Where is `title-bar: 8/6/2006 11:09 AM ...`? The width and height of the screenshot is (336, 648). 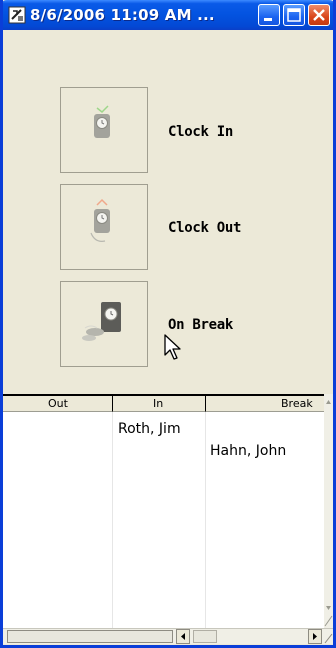
title-bar: 8/6/2006 11:09 AM ... is located at coordinates (168, 15).